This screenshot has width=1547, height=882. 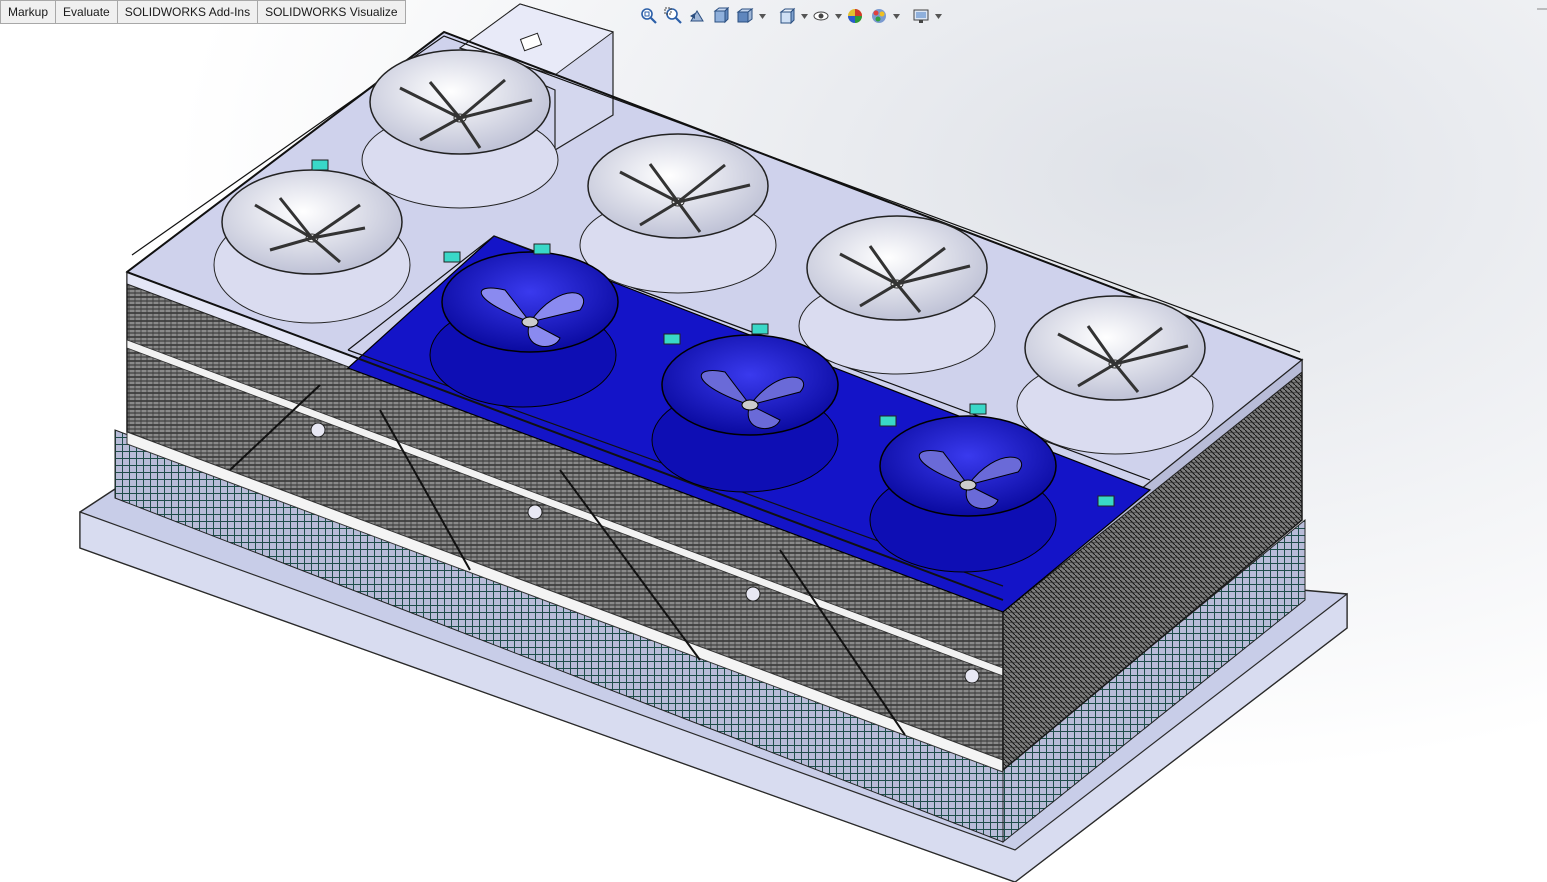 What do you see at coordinates (1542, 6) in the screenshot?
I see `window-edge` at bounding box center [1542, 6].